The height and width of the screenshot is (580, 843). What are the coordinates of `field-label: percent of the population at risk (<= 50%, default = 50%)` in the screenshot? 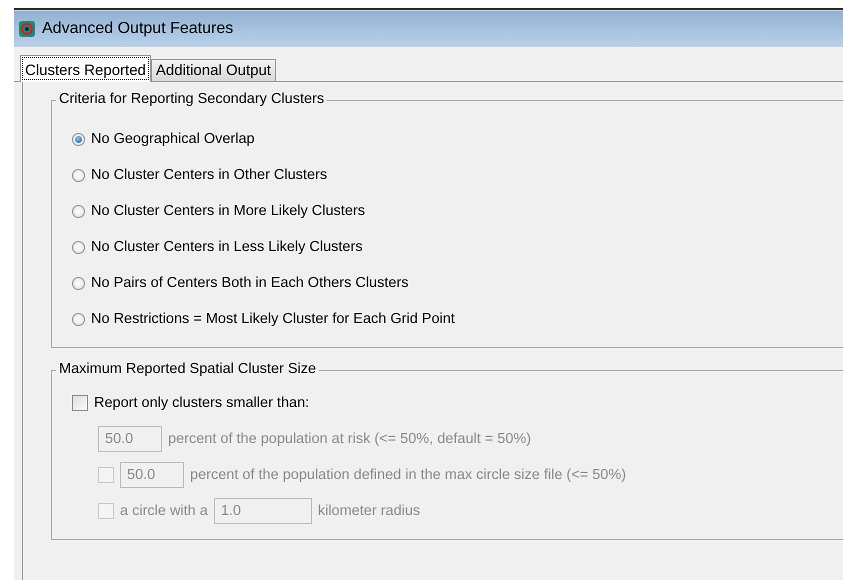 It's located at (350, 439).